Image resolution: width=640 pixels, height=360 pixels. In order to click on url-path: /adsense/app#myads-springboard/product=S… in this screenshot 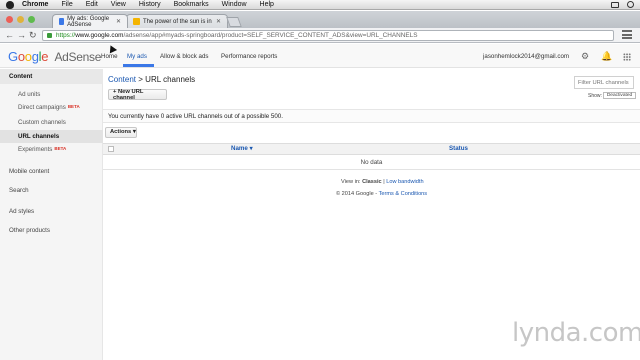, I will do `click(270, 35)`.